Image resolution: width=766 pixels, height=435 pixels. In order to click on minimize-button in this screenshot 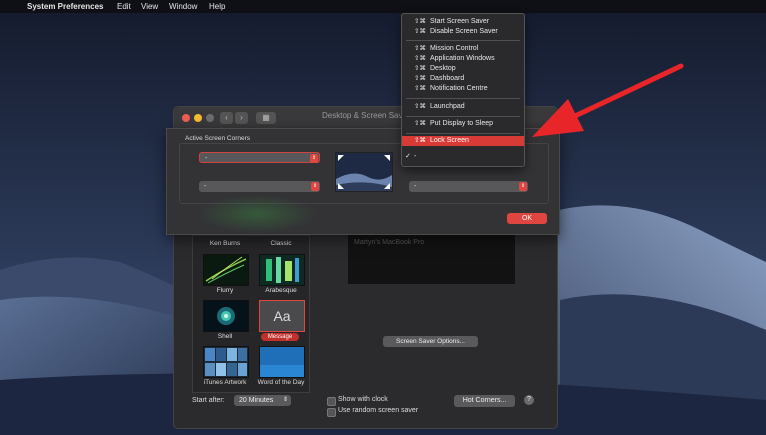, I will do `click(198, 118)`.